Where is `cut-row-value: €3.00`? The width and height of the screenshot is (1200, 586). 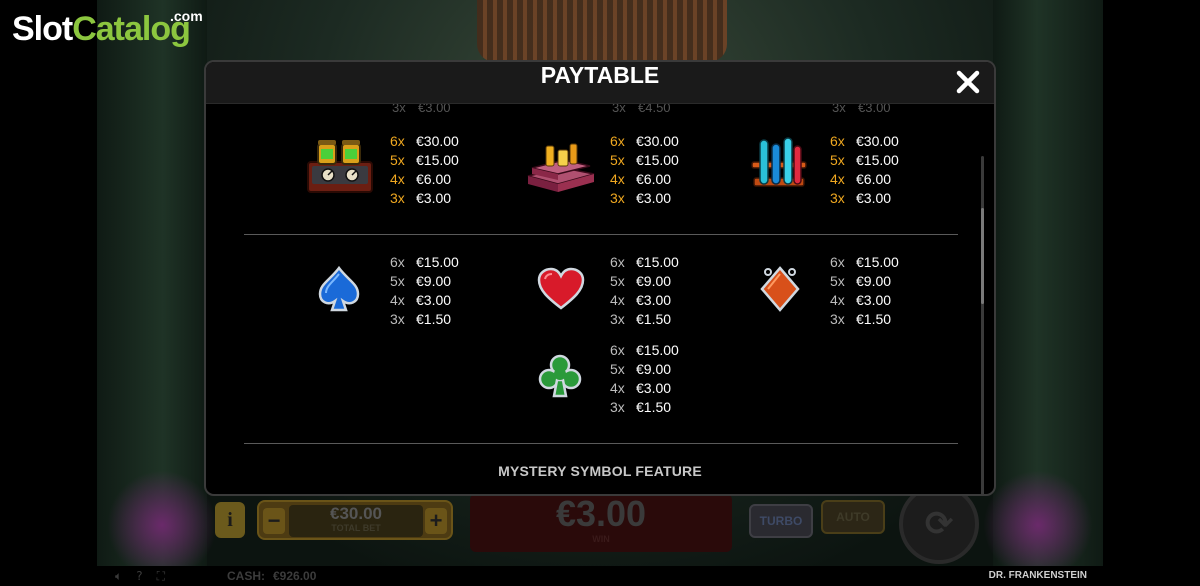
cut-row-value: €3.00 is located at coordinates (874, 109).